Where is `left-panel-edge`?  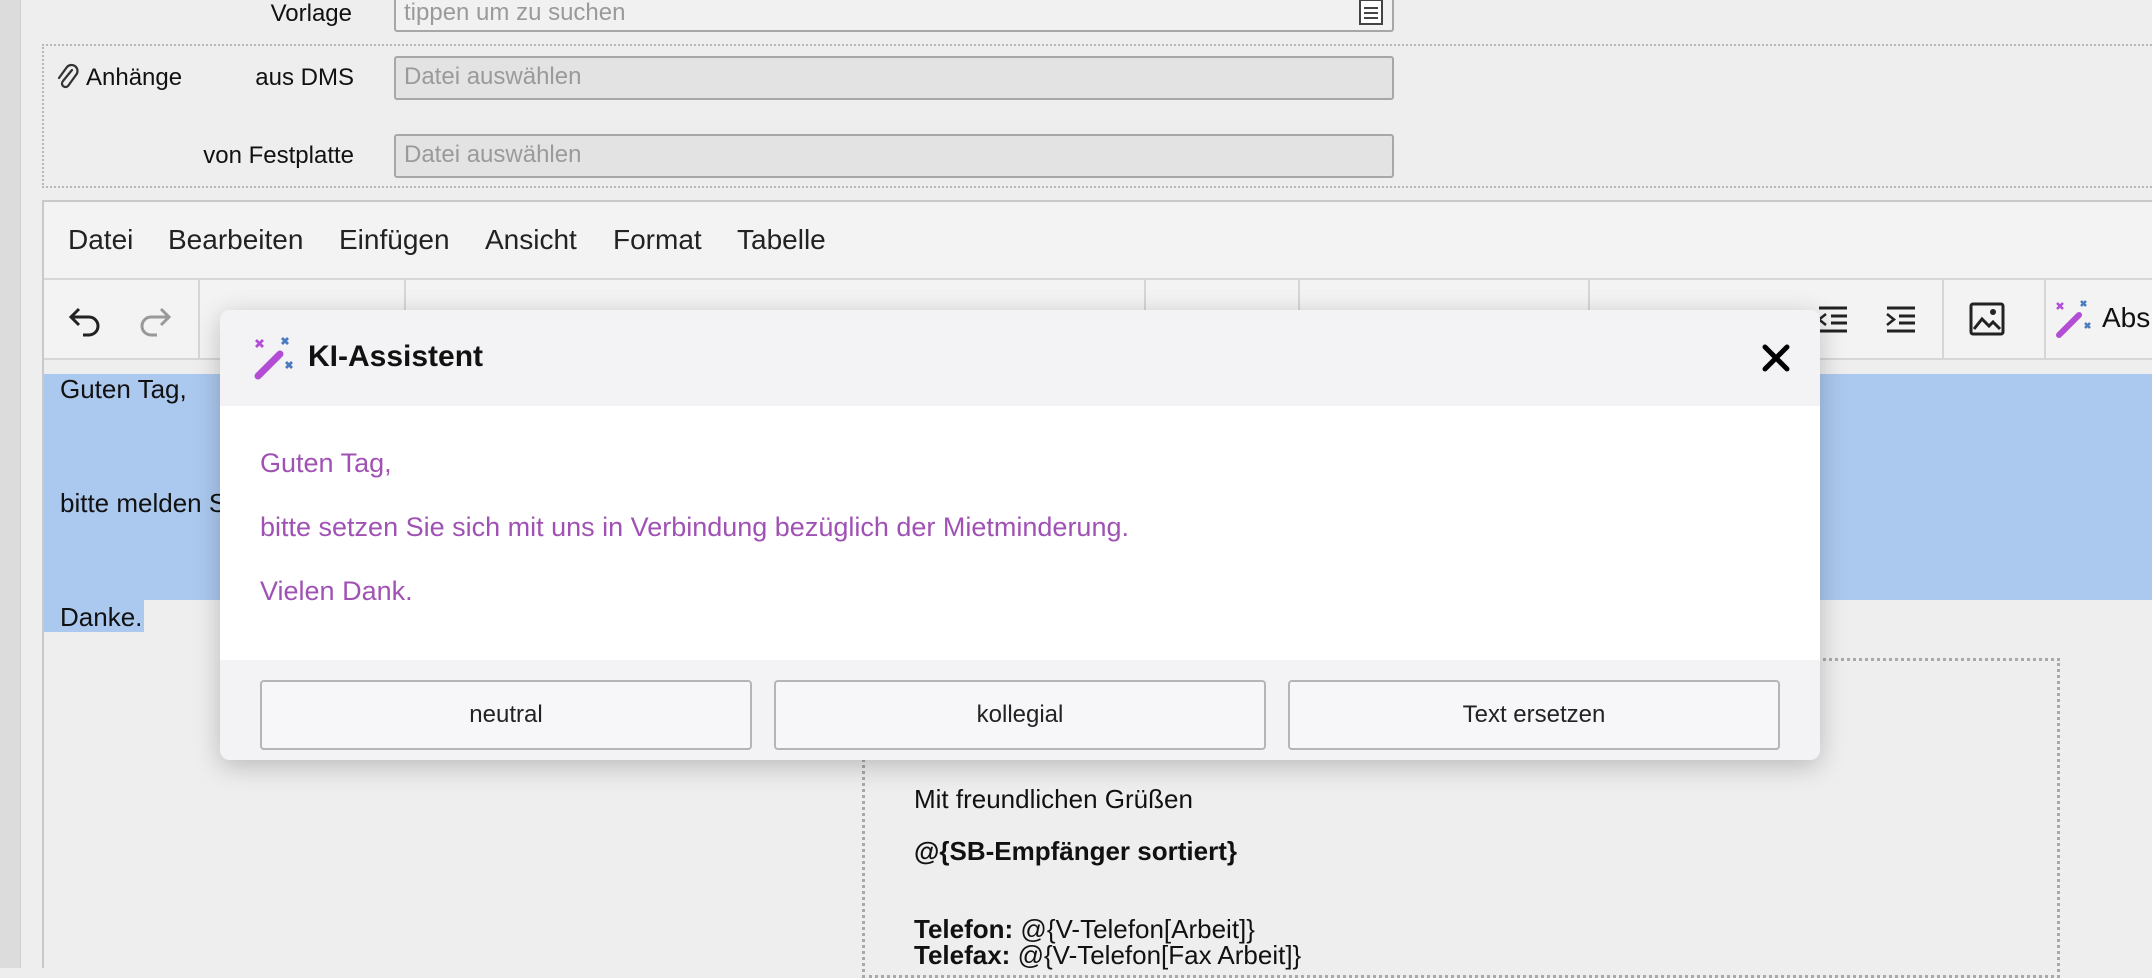 left-panel-edge is located at coordinates (10, 484).